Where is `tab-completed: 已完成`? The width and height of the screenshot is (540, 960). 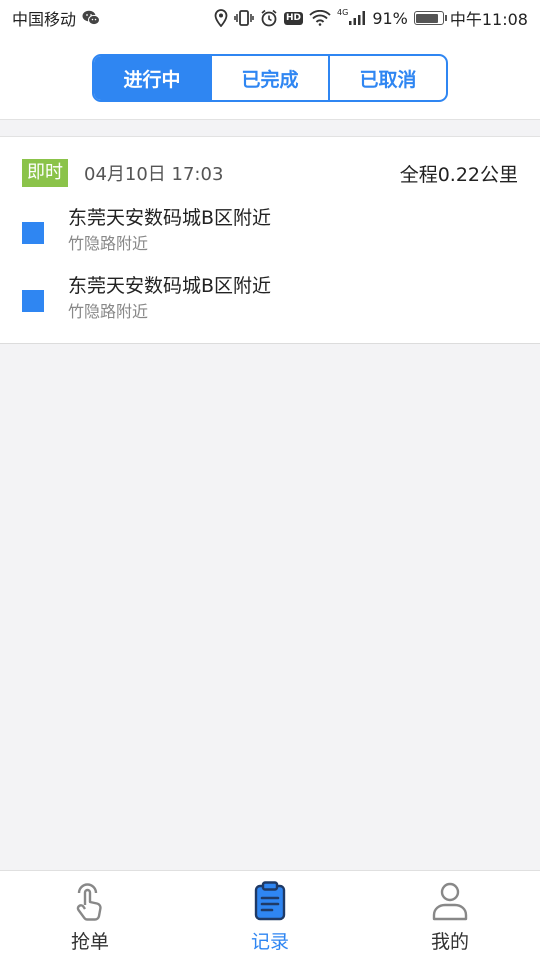
tab-completed: 已完成 is located at coordinates (269, 78).